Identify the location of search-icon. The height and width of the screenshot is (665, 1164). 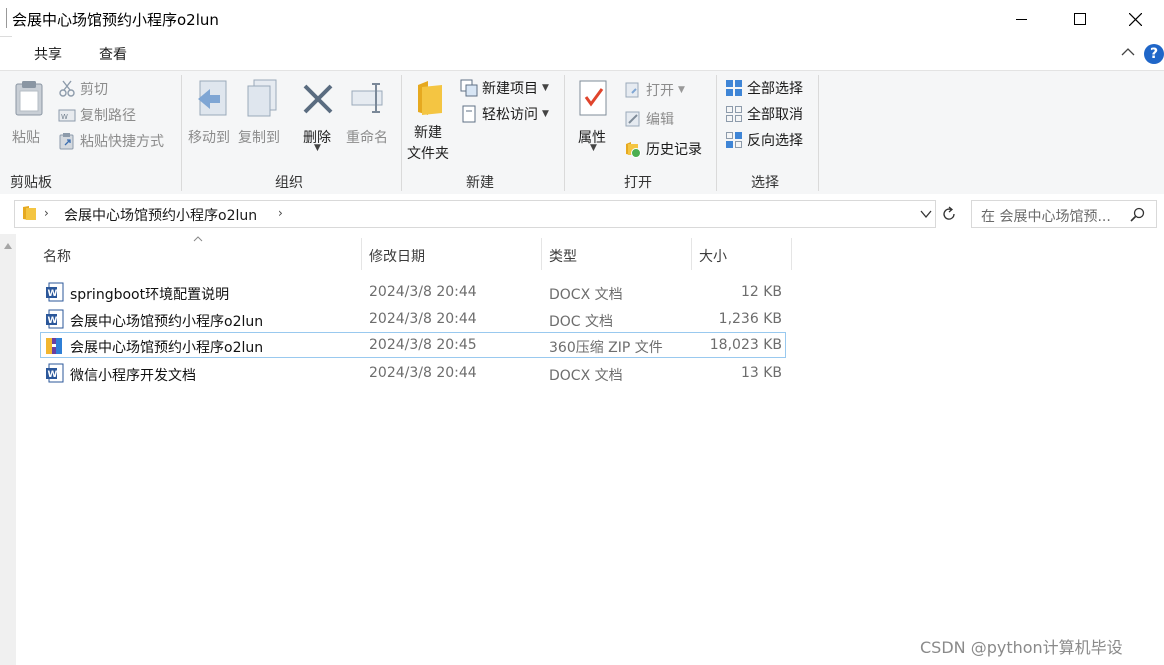
(1137, 214).